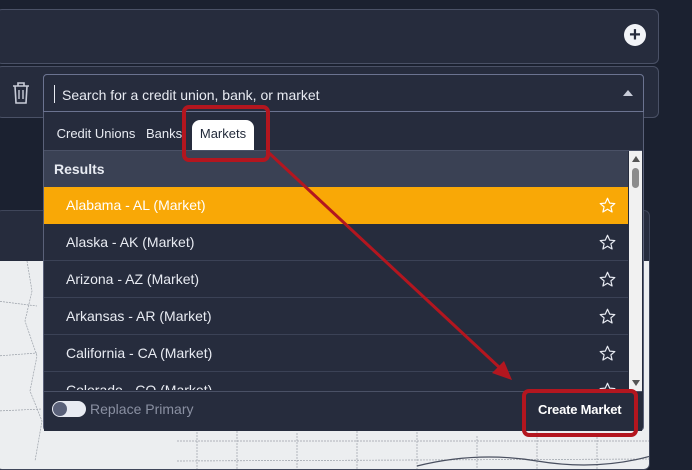  I want to click on trash-icon, so click(21, 93).